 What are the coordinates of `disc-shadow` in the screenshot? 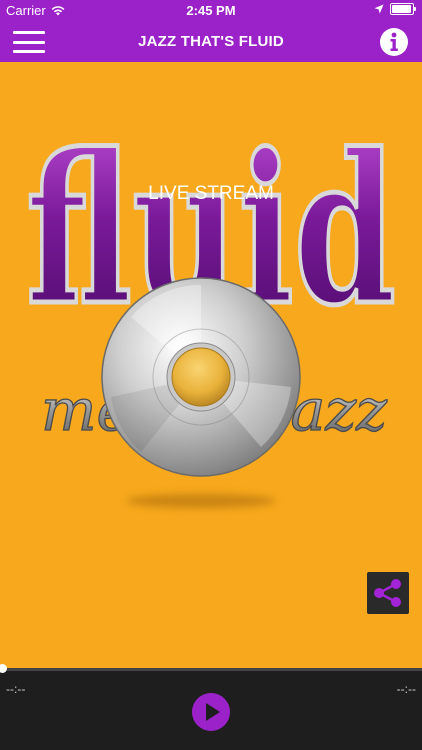 It's located at (201, 501).